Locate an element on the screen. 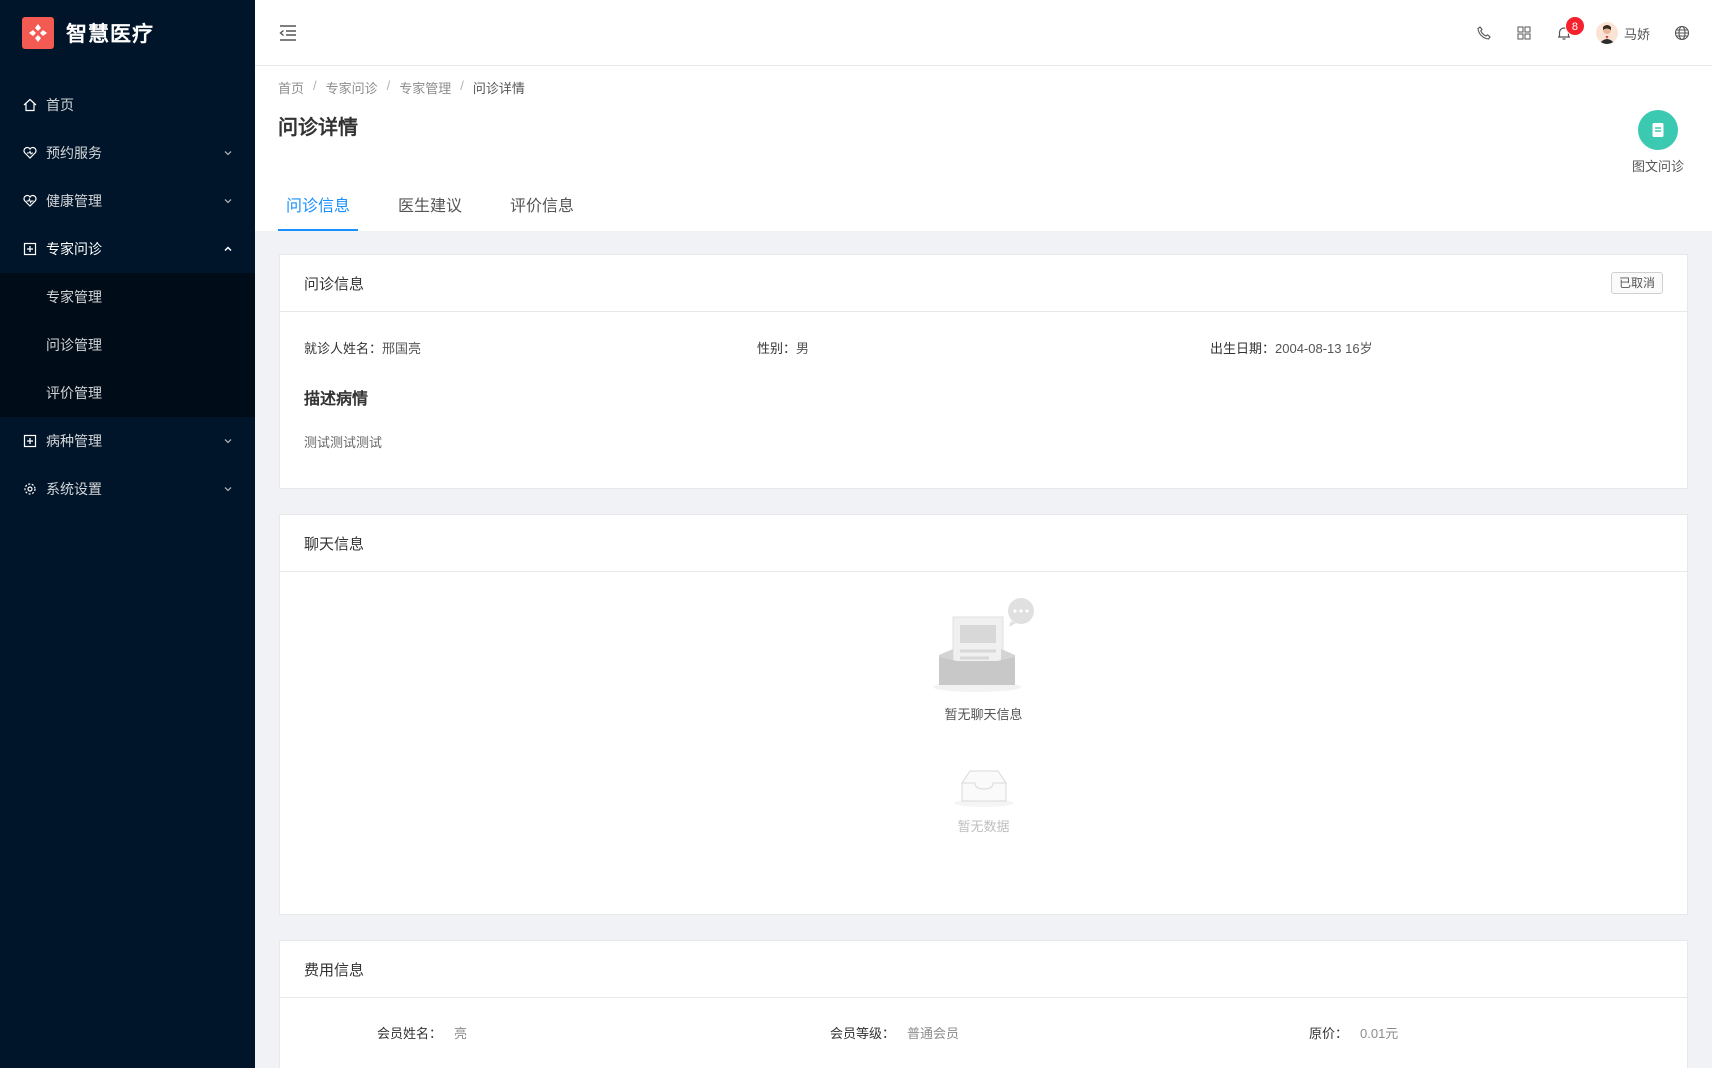 The width and height of the screenshot is (1712, 1068). patient-name-label: 就诊人姓名： is located at coordinates (343, 348).